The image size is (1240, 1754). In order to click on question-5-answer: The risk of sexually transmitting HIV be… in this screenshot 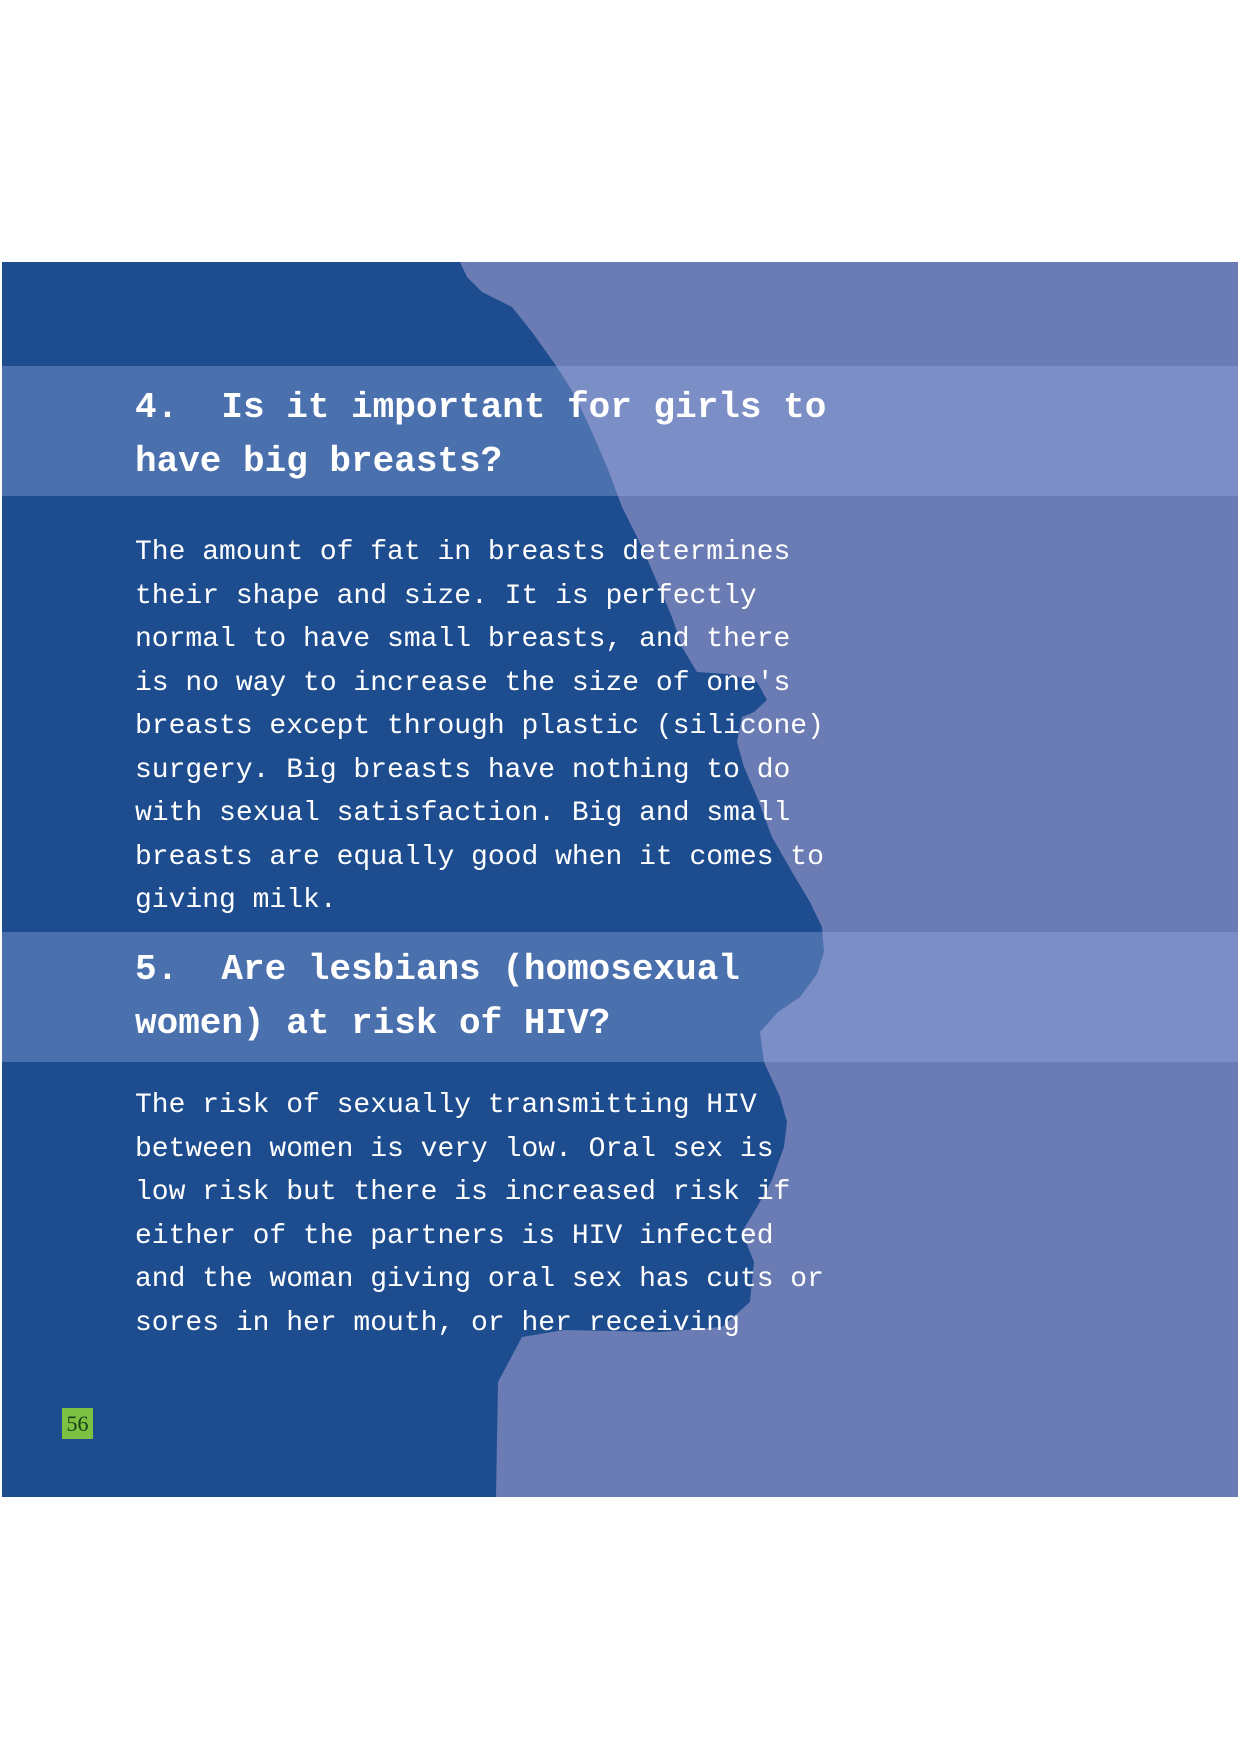, I will do `click(479, 1214)`.